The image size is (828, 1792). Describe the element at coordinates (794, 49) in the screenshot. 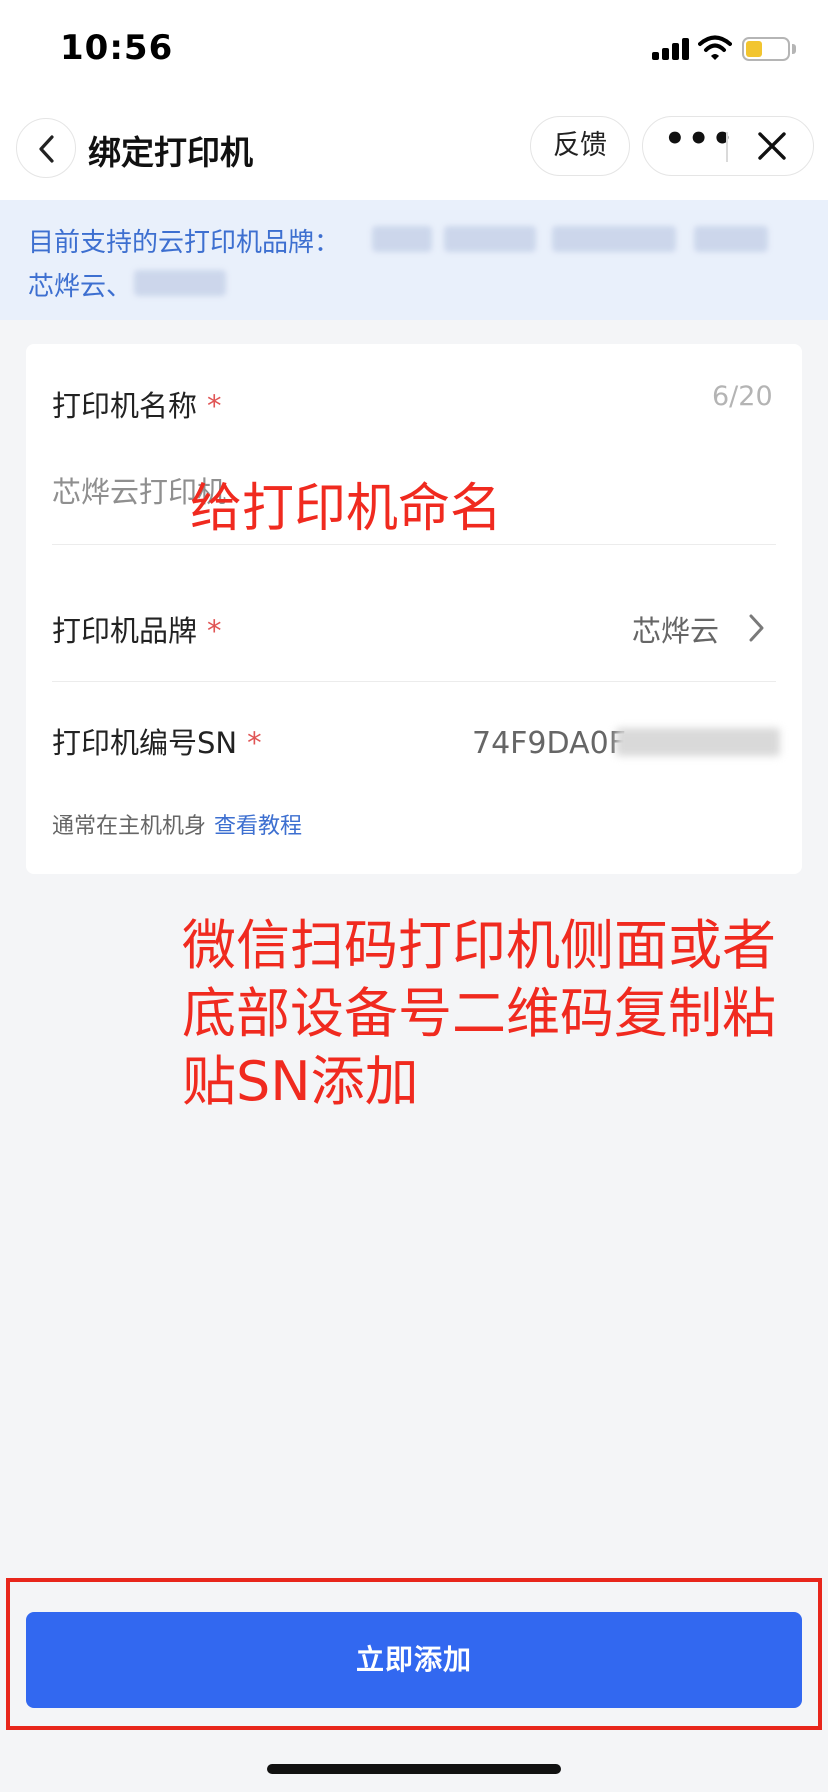

I see `battery-cap` at that location.